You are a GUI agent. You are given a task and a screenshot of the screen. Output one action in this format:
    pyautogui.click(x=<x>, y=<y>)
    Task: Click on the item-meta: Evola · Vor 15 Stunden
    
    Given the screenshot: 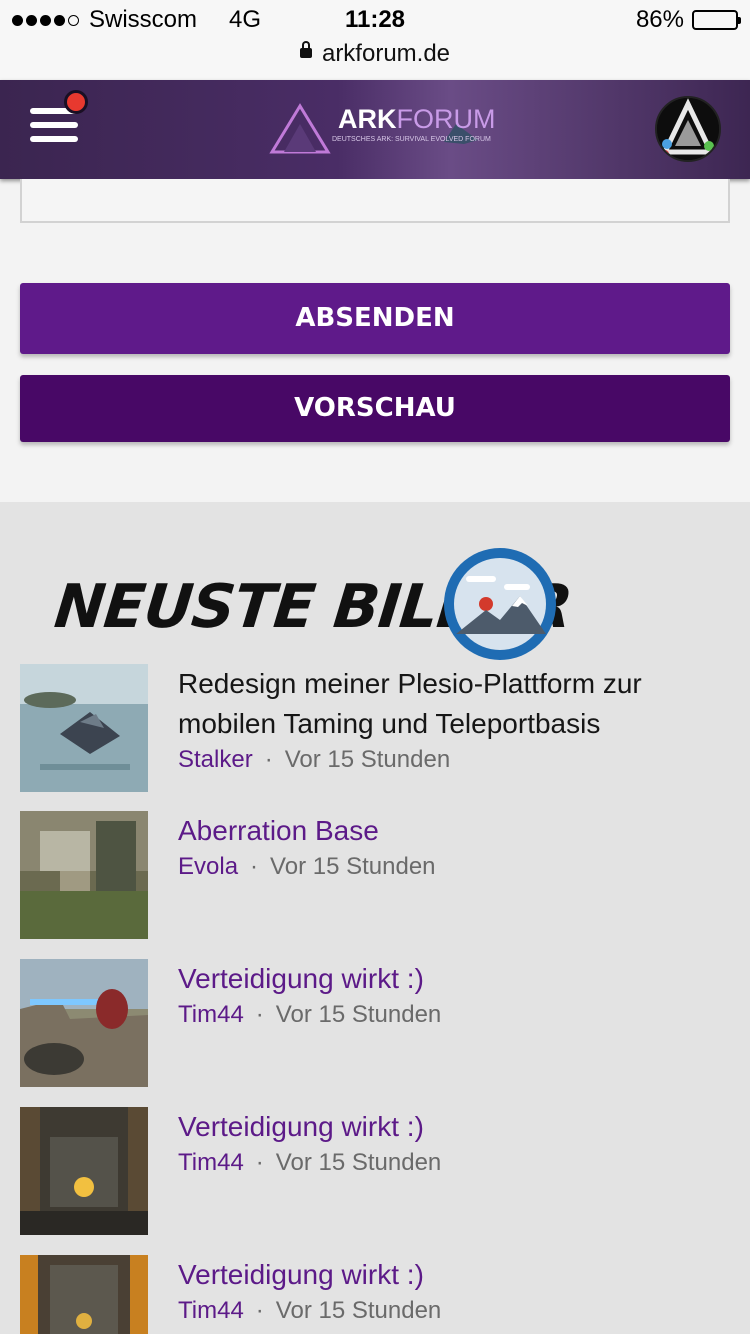 What is the action you would take?
    pyautogui.click(x=307, y=866)
    